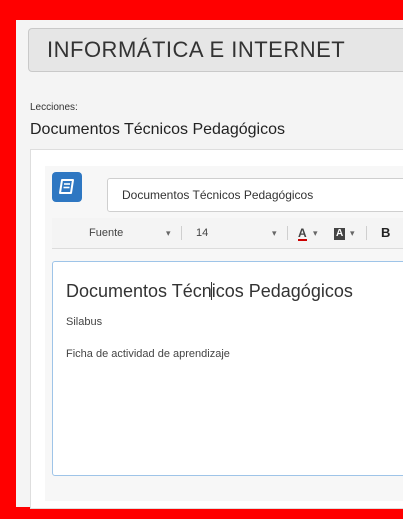  I want to click on font-size-select: 14, so click(202, 233).